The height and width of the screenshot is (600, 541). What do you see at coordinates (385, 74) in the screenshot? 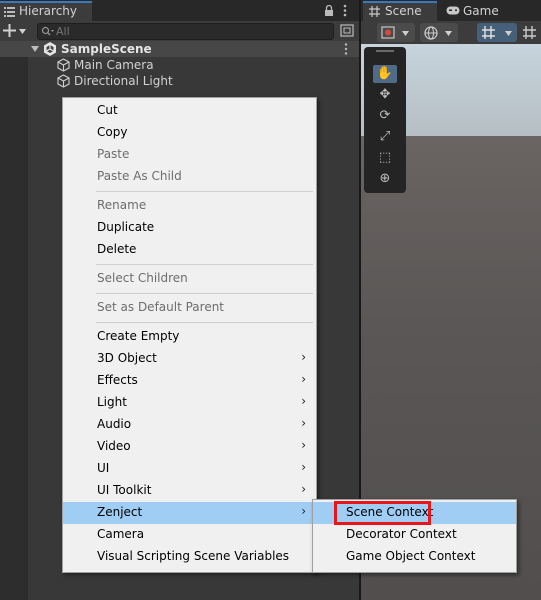
I see `hand-tool-icon: ✋` at bounding box center [385, 74].